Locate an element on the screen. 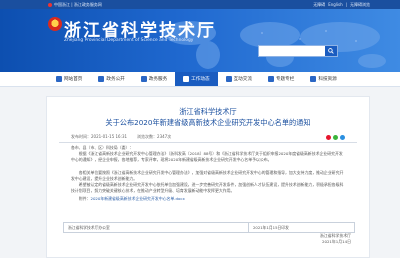 The height and width of the screenshot is (258, 400). nav-item-label: 工作动态 is located at coordinates (200, 79).